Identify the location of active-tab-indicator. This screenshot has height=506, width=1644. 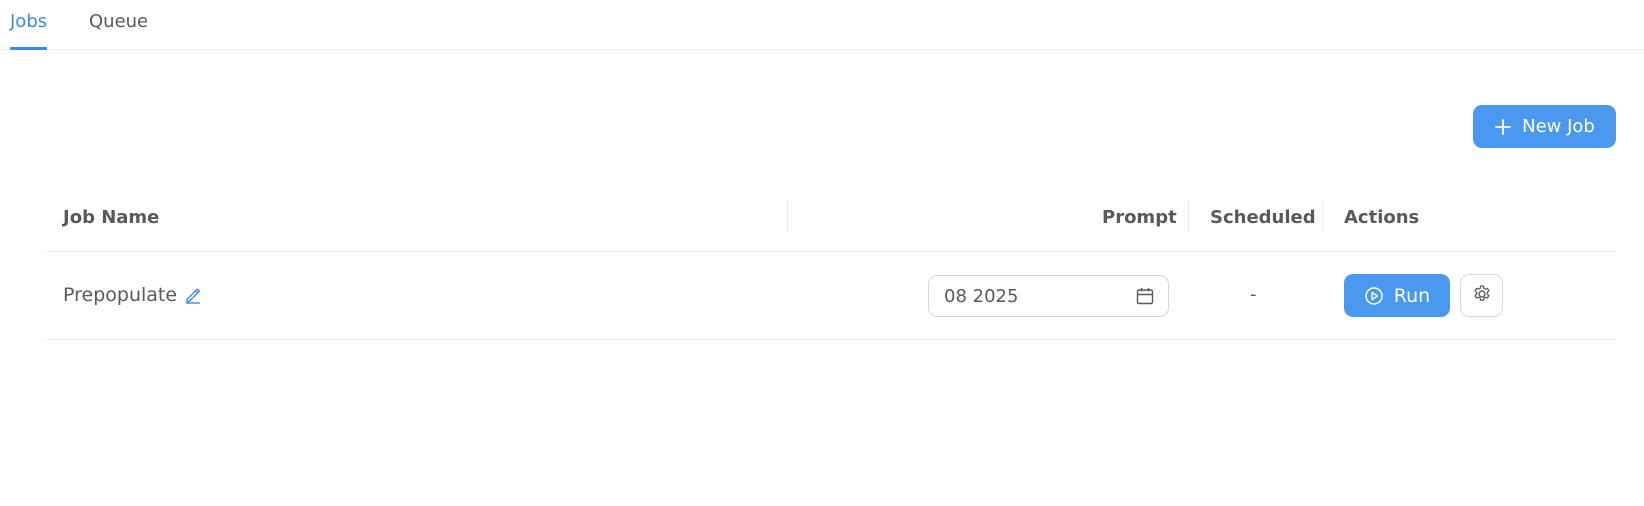
(28, 48).